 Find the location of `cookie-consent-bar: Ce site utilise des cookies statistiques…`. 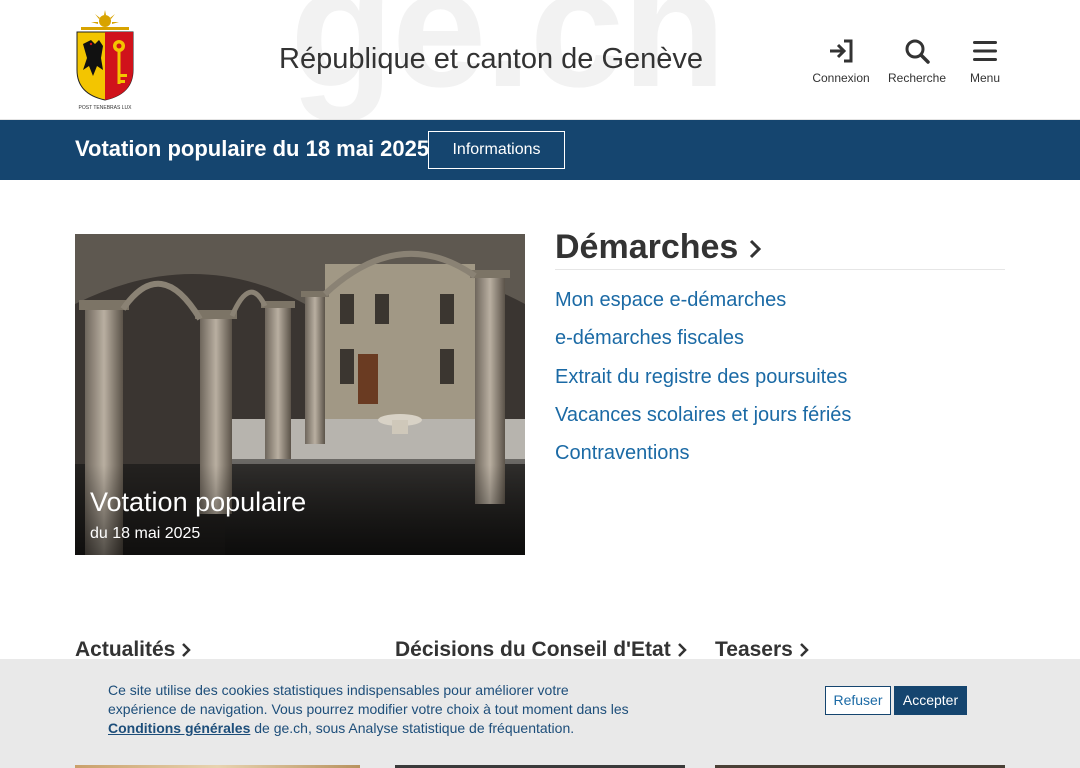

cookie-consent-bar: Ce site utilise des cookies statistiques… is located at coordinates (540, 713).